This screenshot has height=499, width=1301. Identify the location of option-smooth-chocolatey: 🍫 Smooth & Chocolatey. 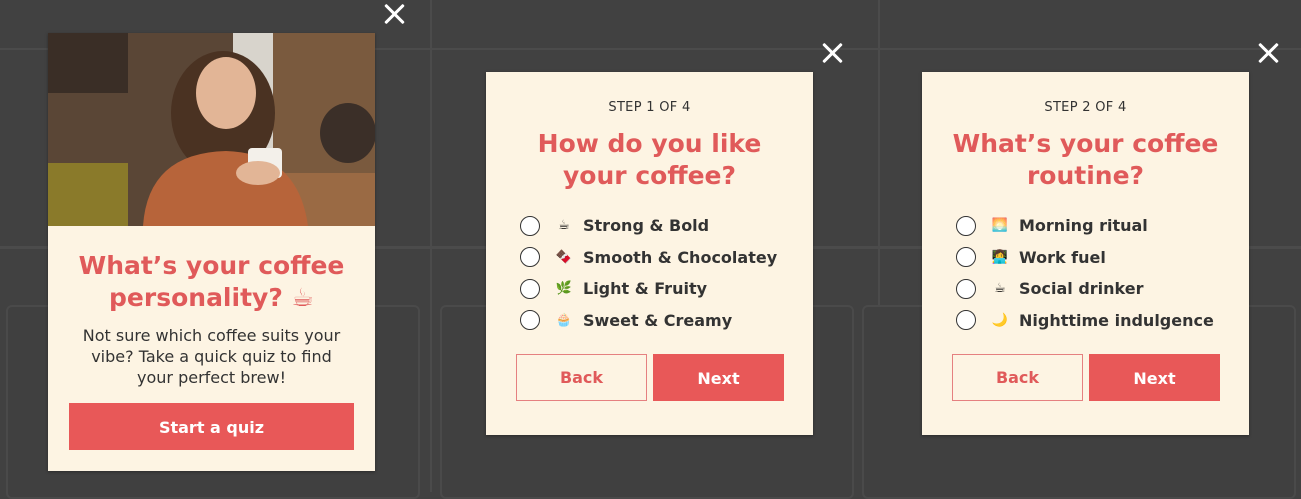
(648, 258).